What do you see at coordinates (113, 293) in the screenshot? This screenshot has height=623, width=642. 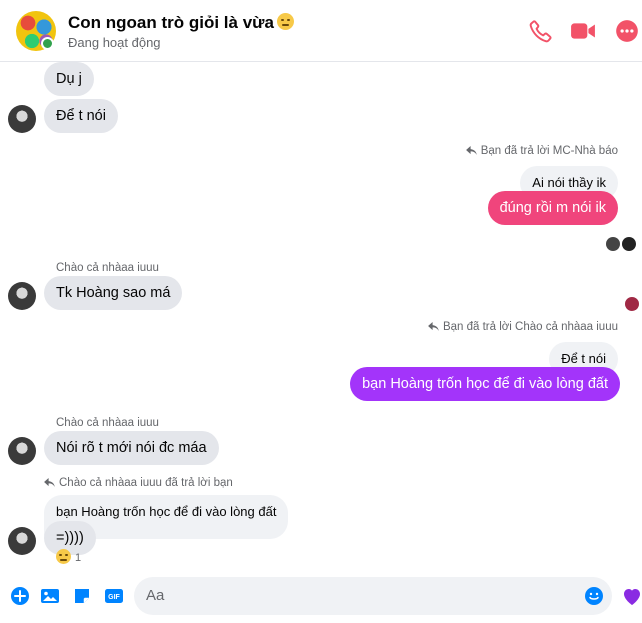 I see `incoming-message: Tk Hoàng sao má` at bounding box center [113, 293].